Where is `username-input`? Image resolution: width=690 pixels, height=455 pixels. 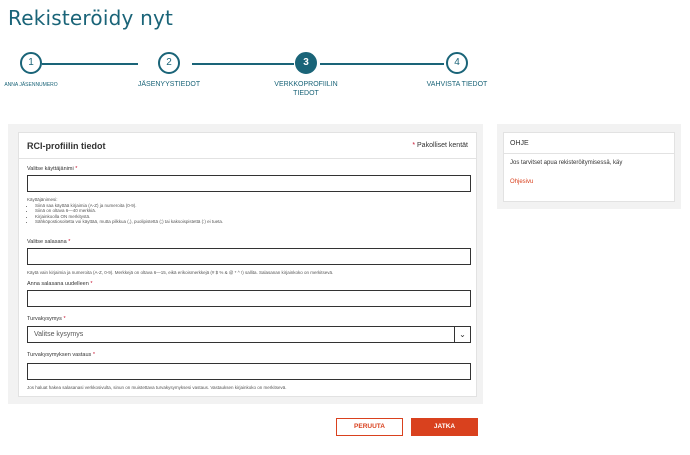 username-input is located at coordinates (249, 183).